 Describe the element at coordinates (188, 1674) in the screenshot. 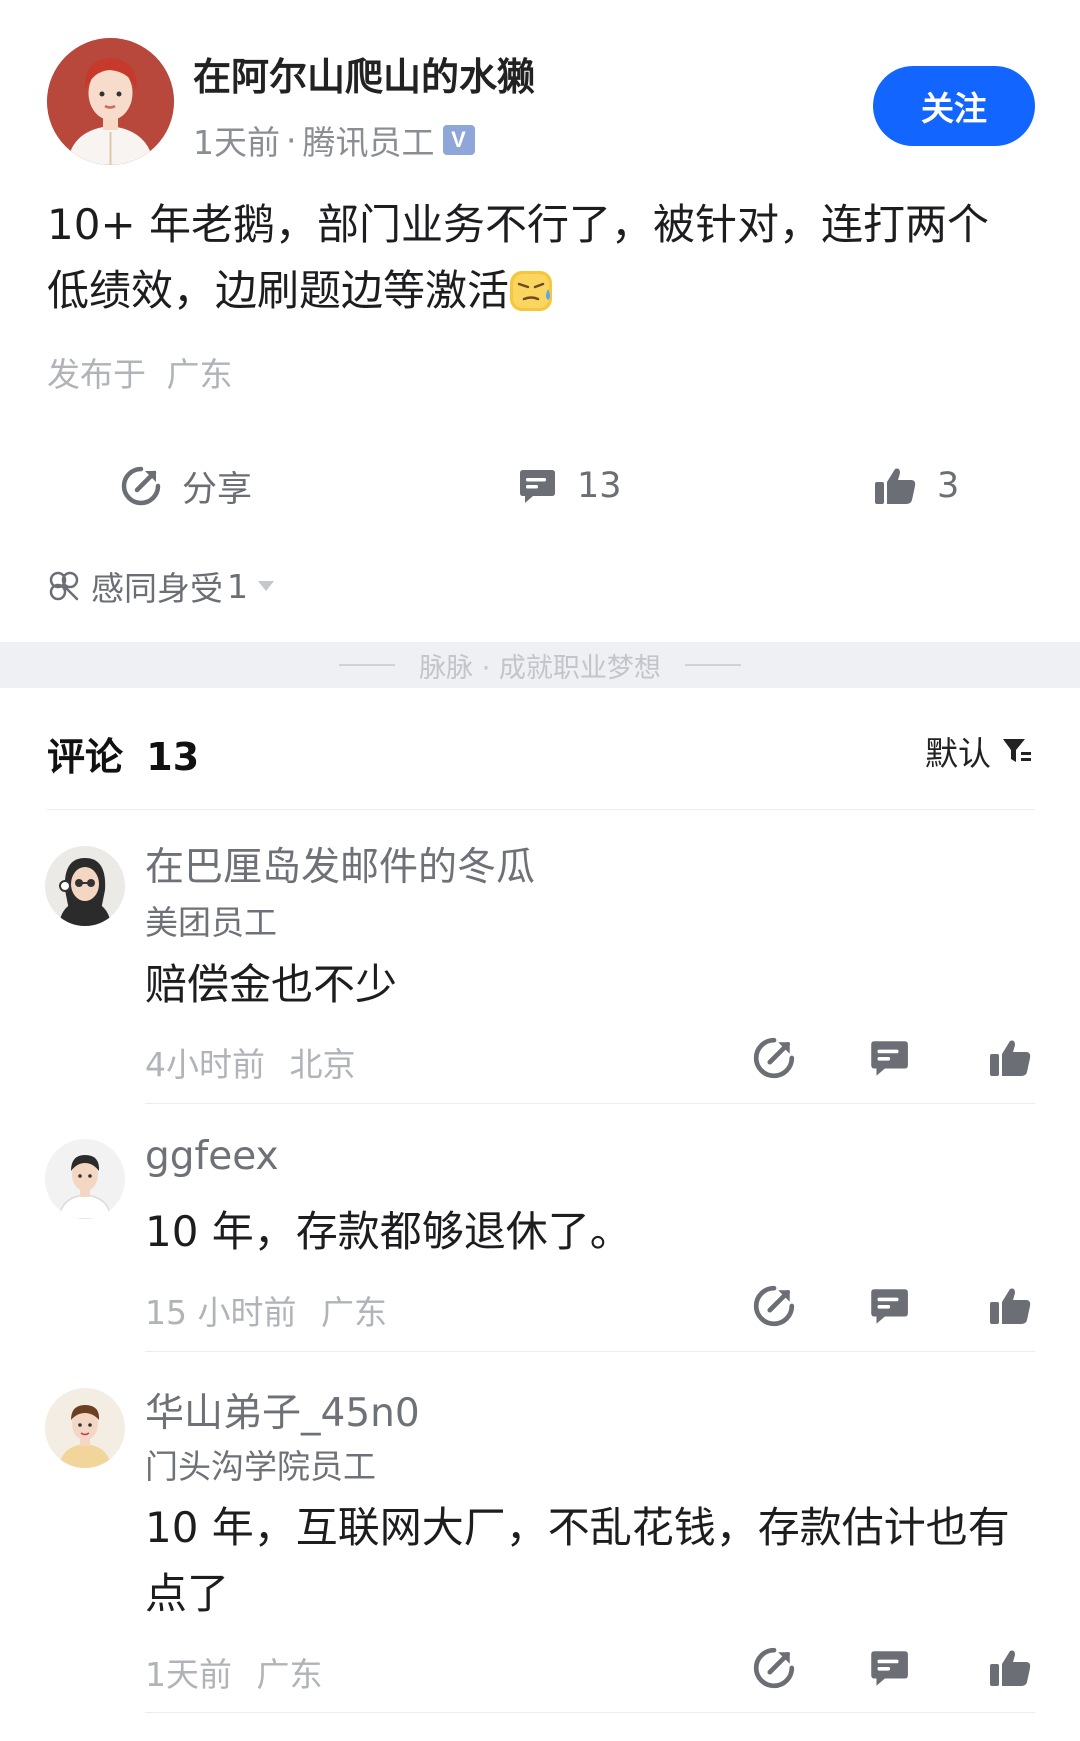

I see `comment-time: 1天前` at that location.